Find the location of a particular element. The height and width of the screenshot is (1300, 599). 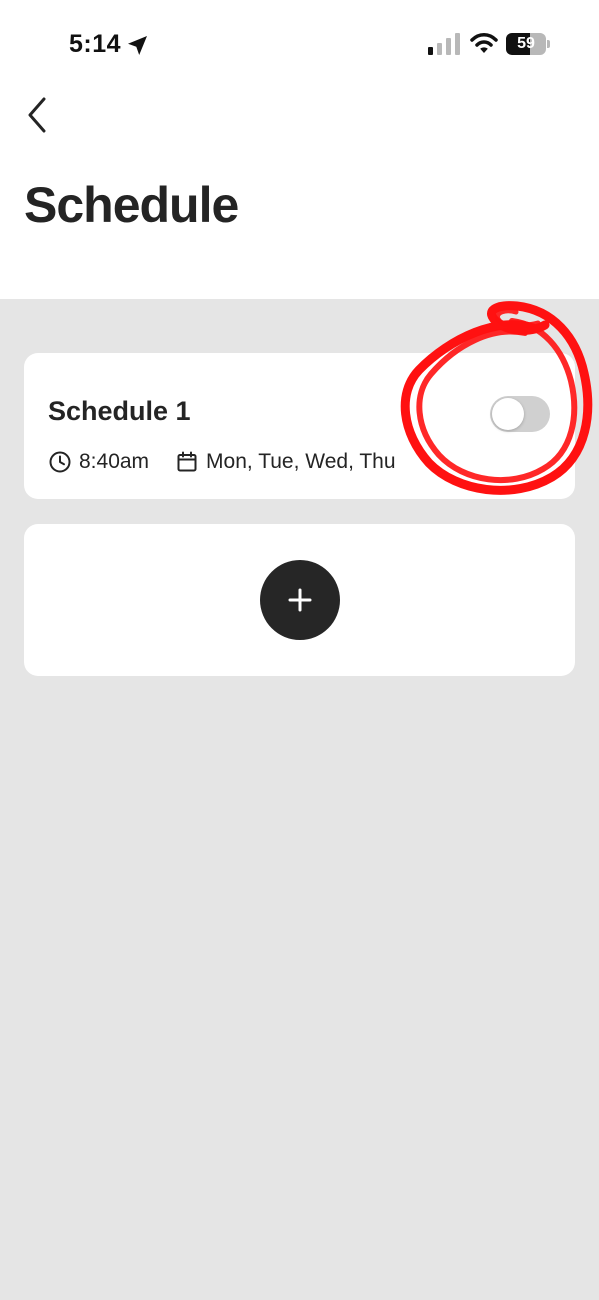

back-button is located at coordinates (37, 115).